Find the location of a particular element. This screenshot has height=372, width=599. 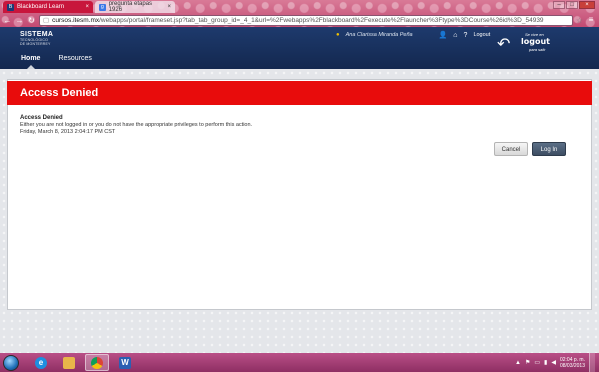

back-arrow-icon: ← is located at coordinates (7, 20).